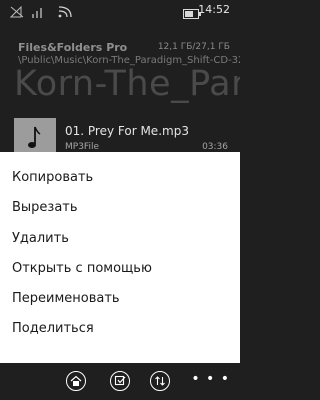 The height and width of the screenshot is (400, 320). Describe the element at coordinates (160, 381) in the screenshot. I see `sort-button` at that location.